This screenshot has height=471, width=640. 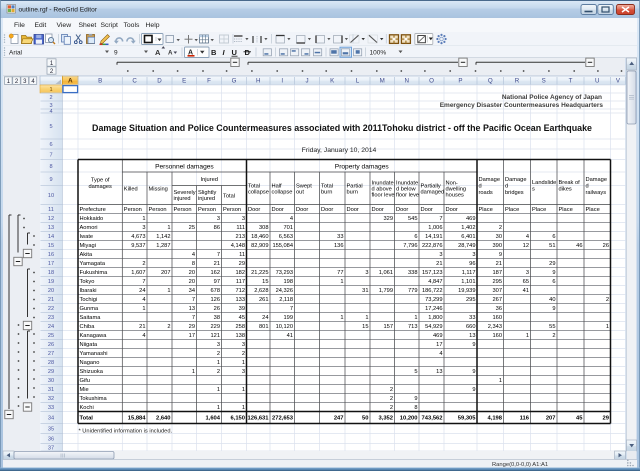 I want to click on svg-text: Tochigi, so click(x=89, y=300).